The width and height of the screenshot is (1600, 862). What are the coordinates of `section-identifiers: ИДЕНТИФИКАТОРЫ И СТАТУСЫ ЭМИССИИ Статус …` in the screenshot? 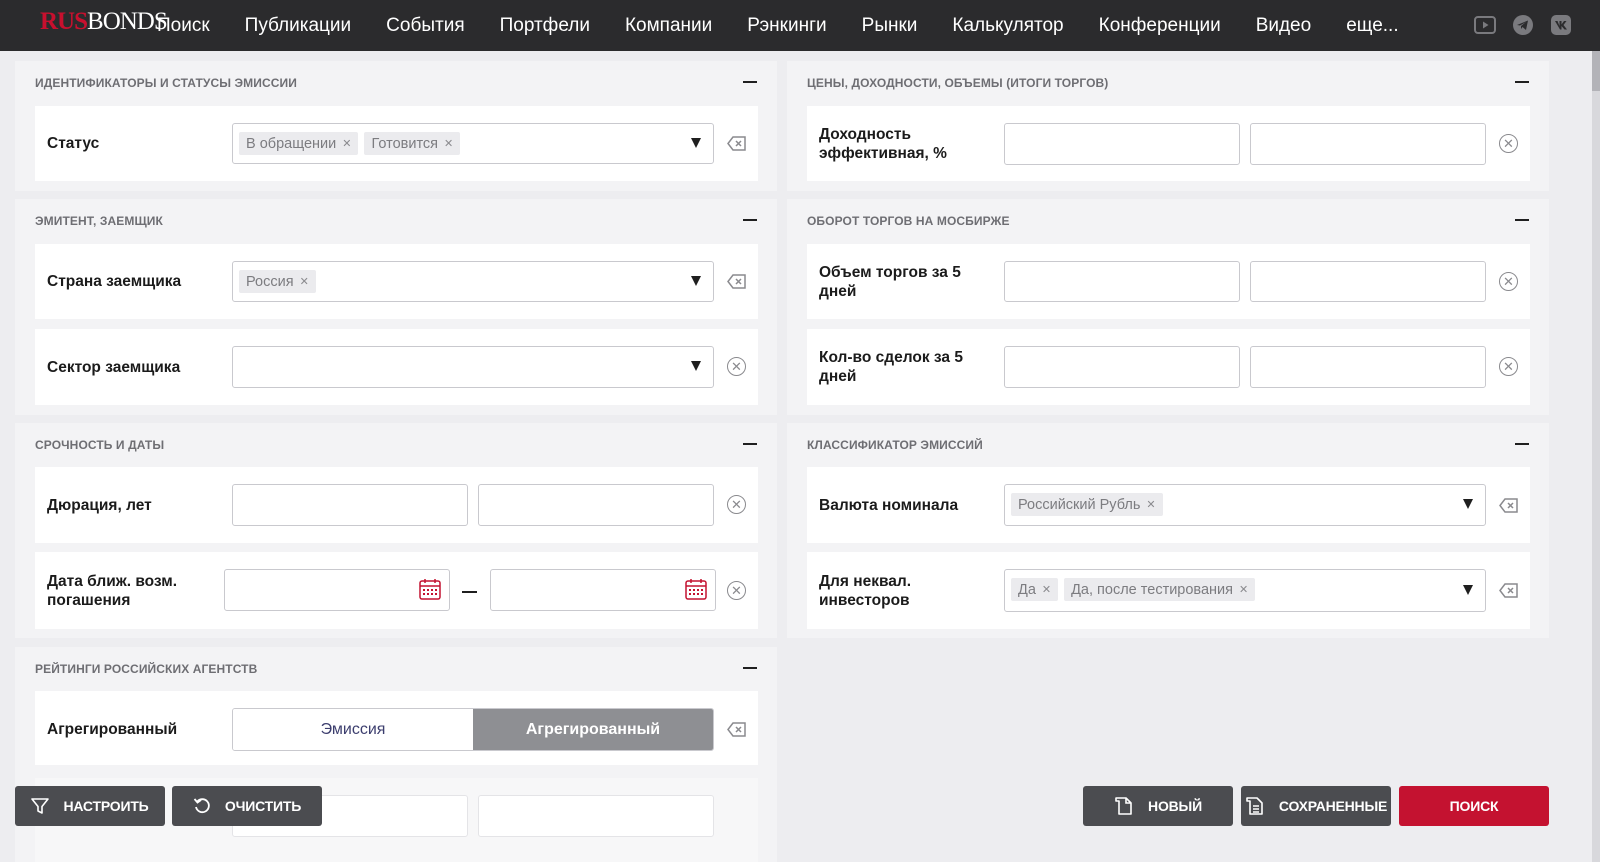 It's located at (396, 126).